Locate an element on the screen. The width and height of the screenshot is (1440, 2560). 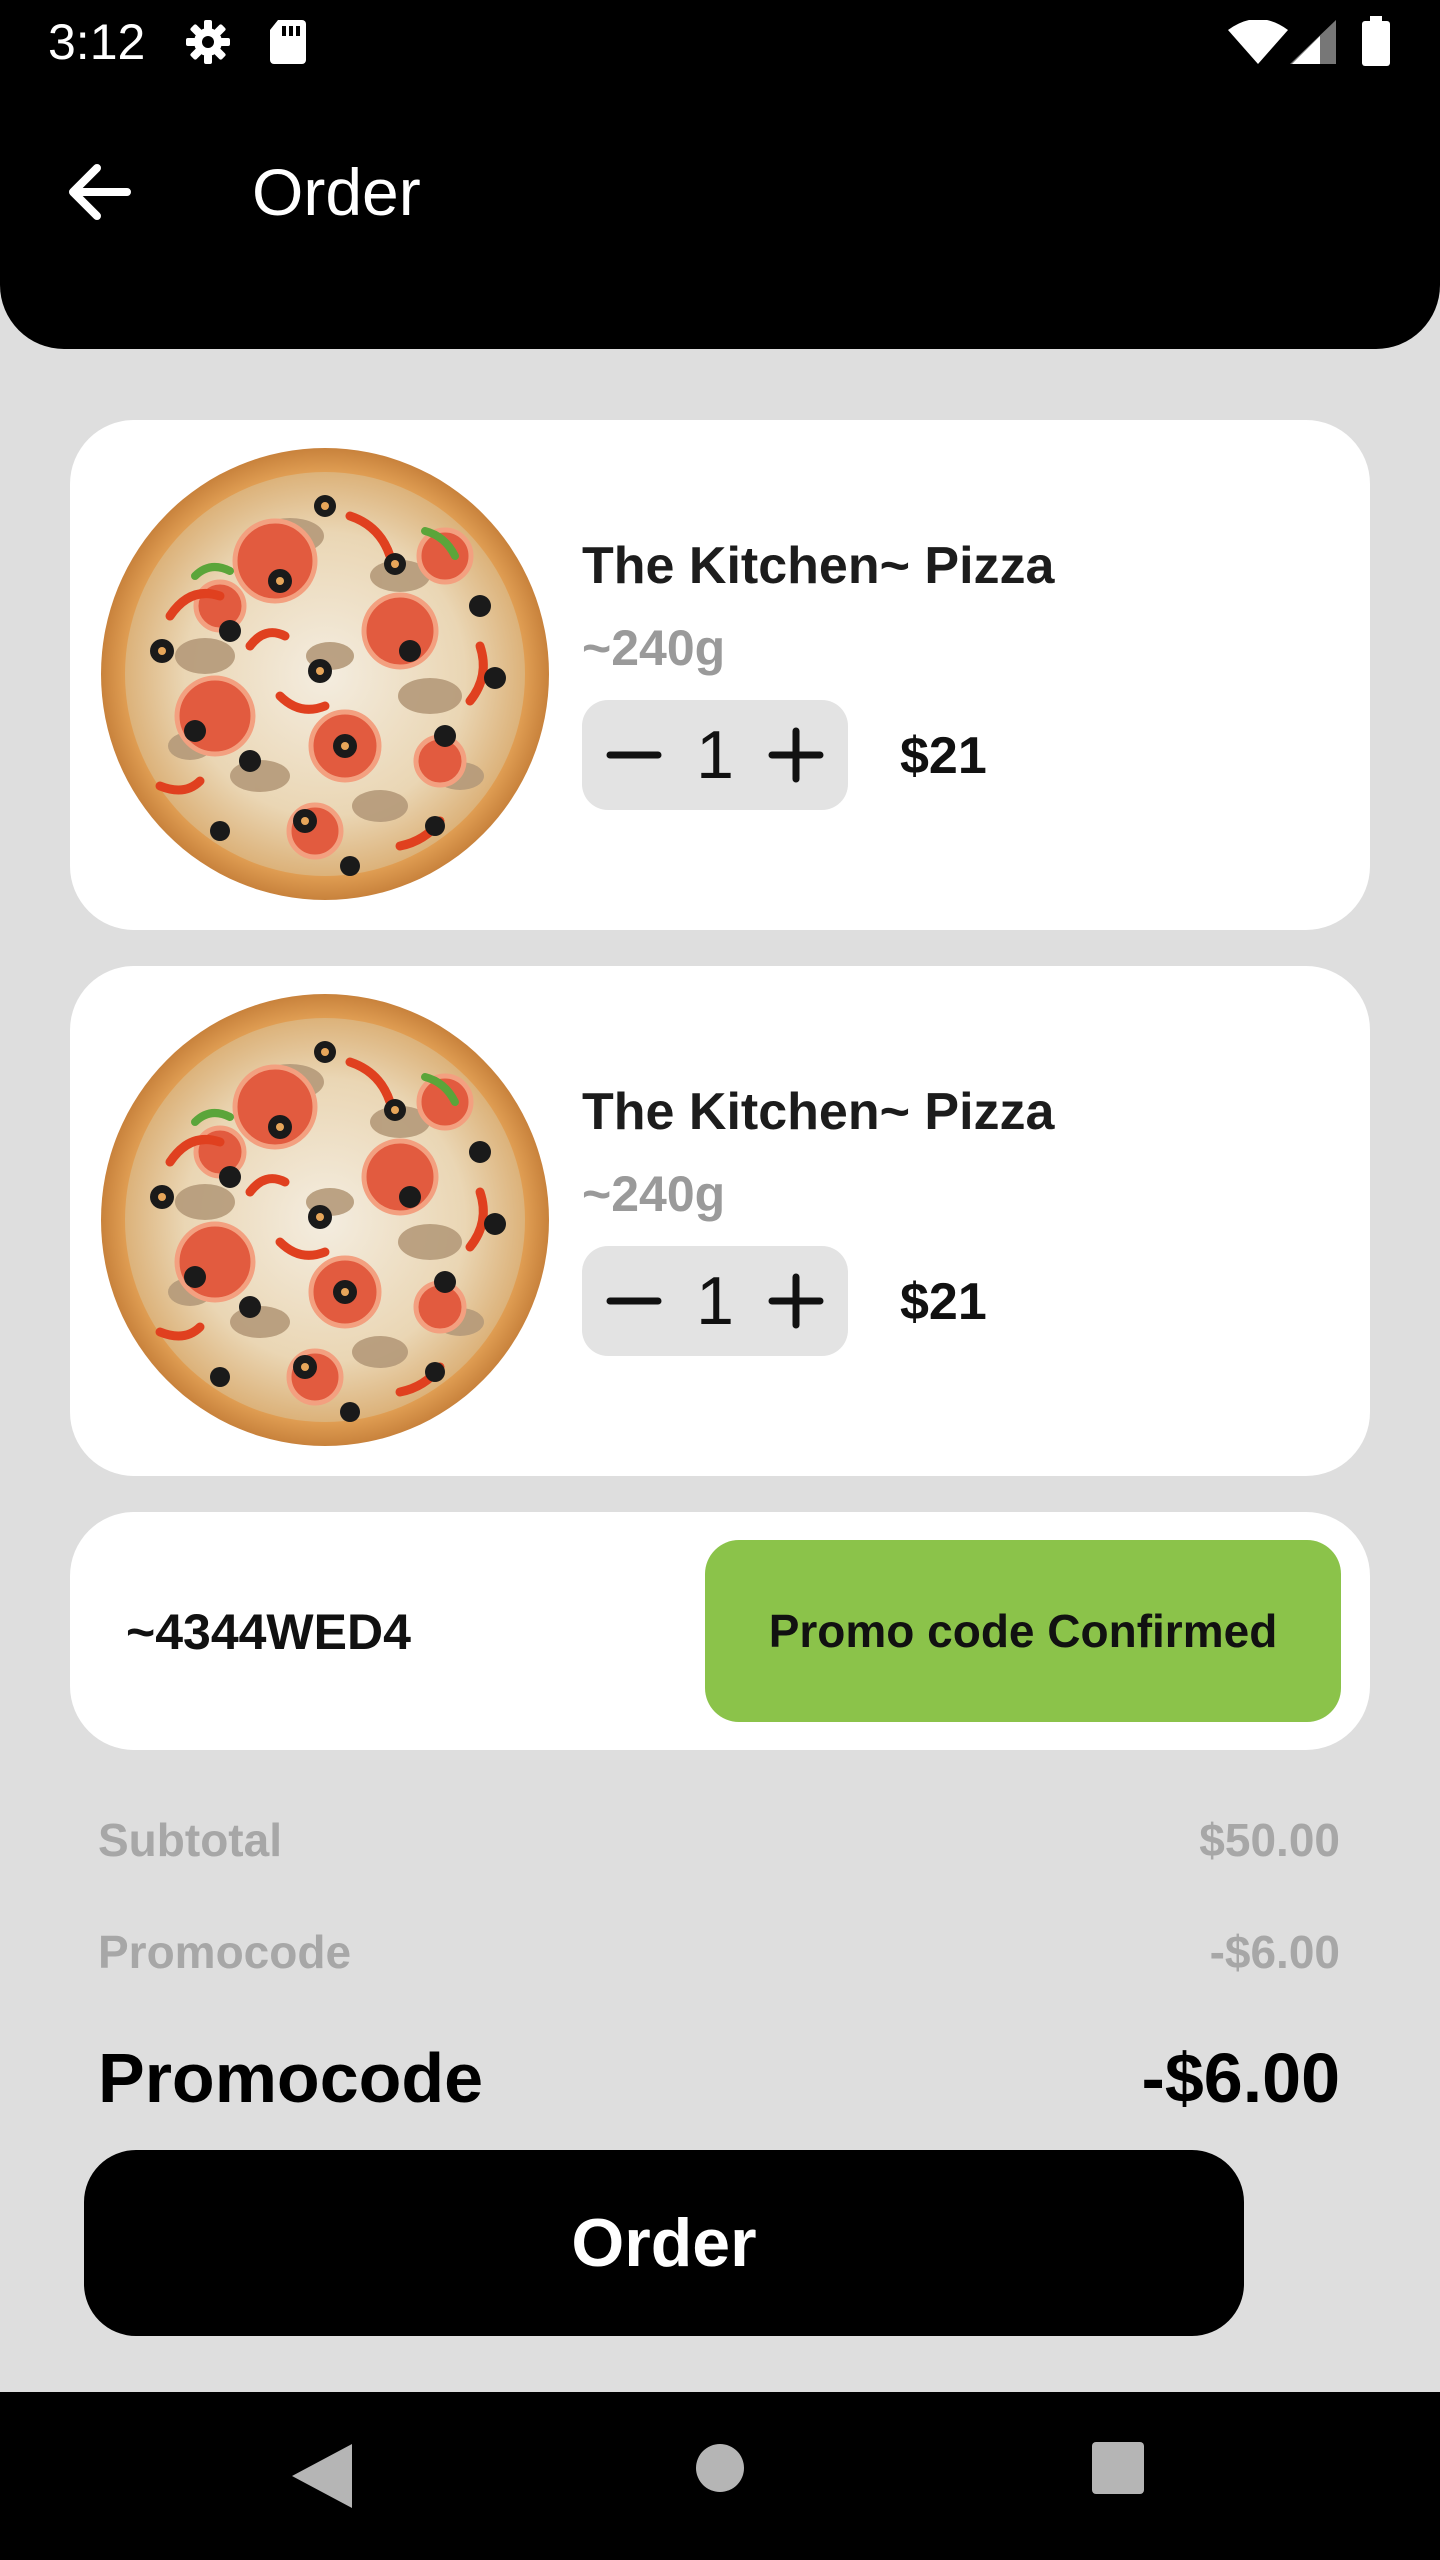
nav-home-icon is located at coordinates (720, 2468).